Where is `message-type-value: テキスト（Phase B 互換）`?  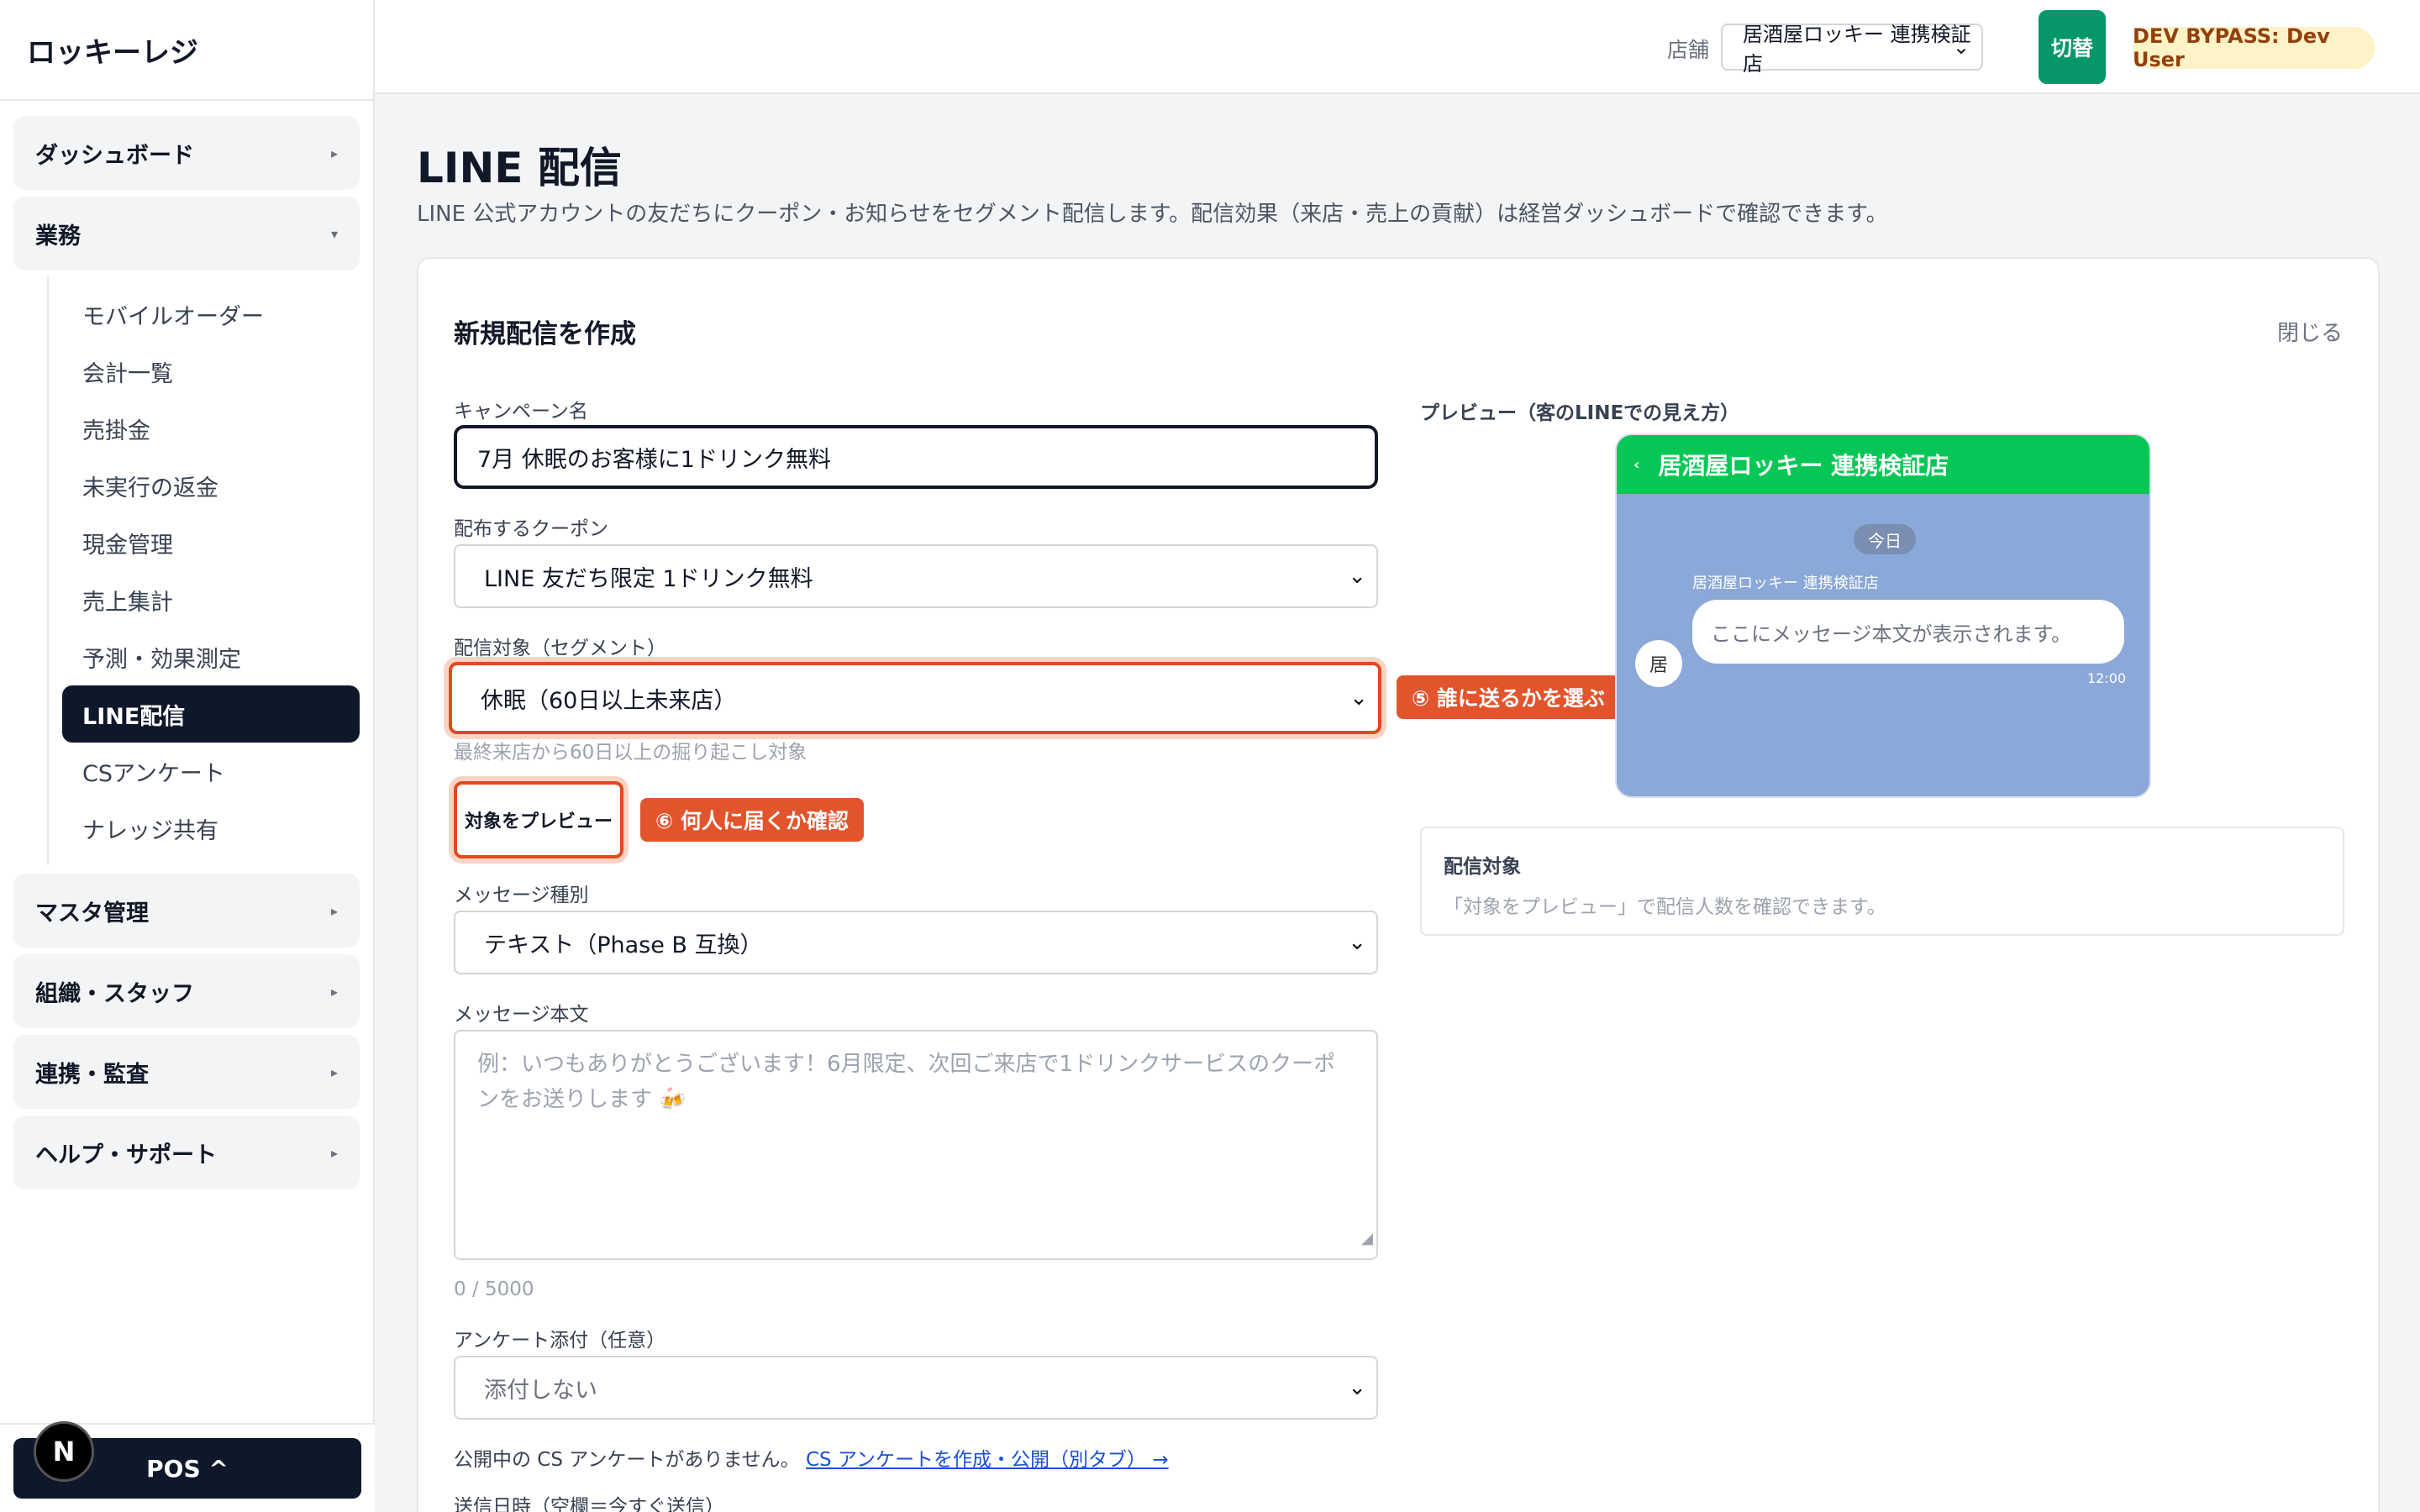
message-type-value: テキスト（Phase B 互換） is located at coordinates (623, 945).